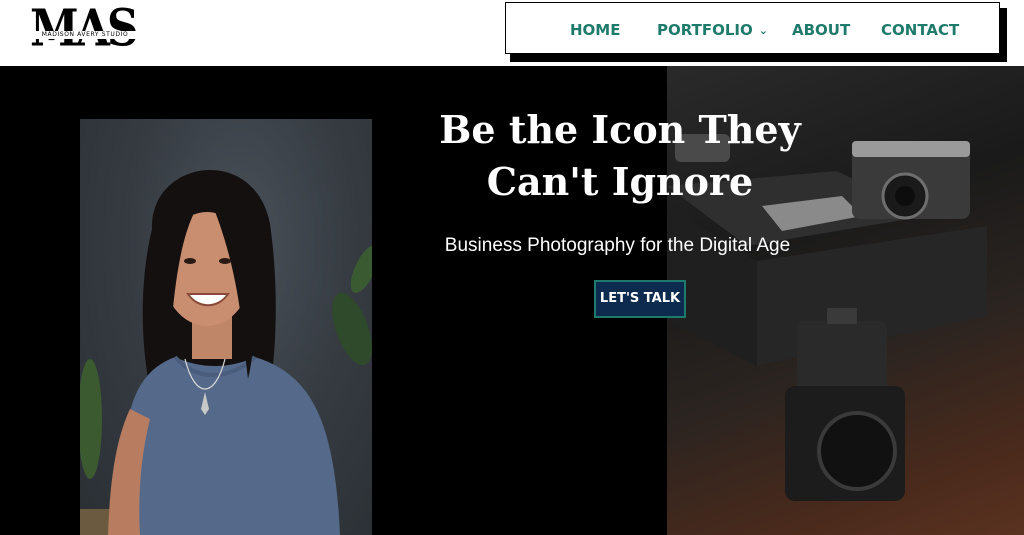 Image resolution: width=1024 pixels, height=535 pixels. What do you see at coordinates (842, 316) in the screenshot?
I see `viewfinder` at bounding box center [842, 316].